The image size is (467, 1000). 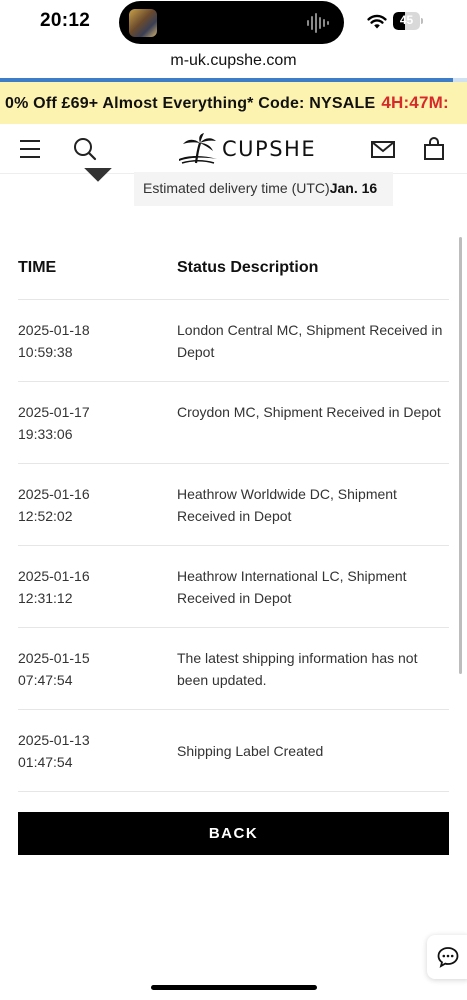 I want to click on battery-indicator: 45, so click(x=408, y=21).